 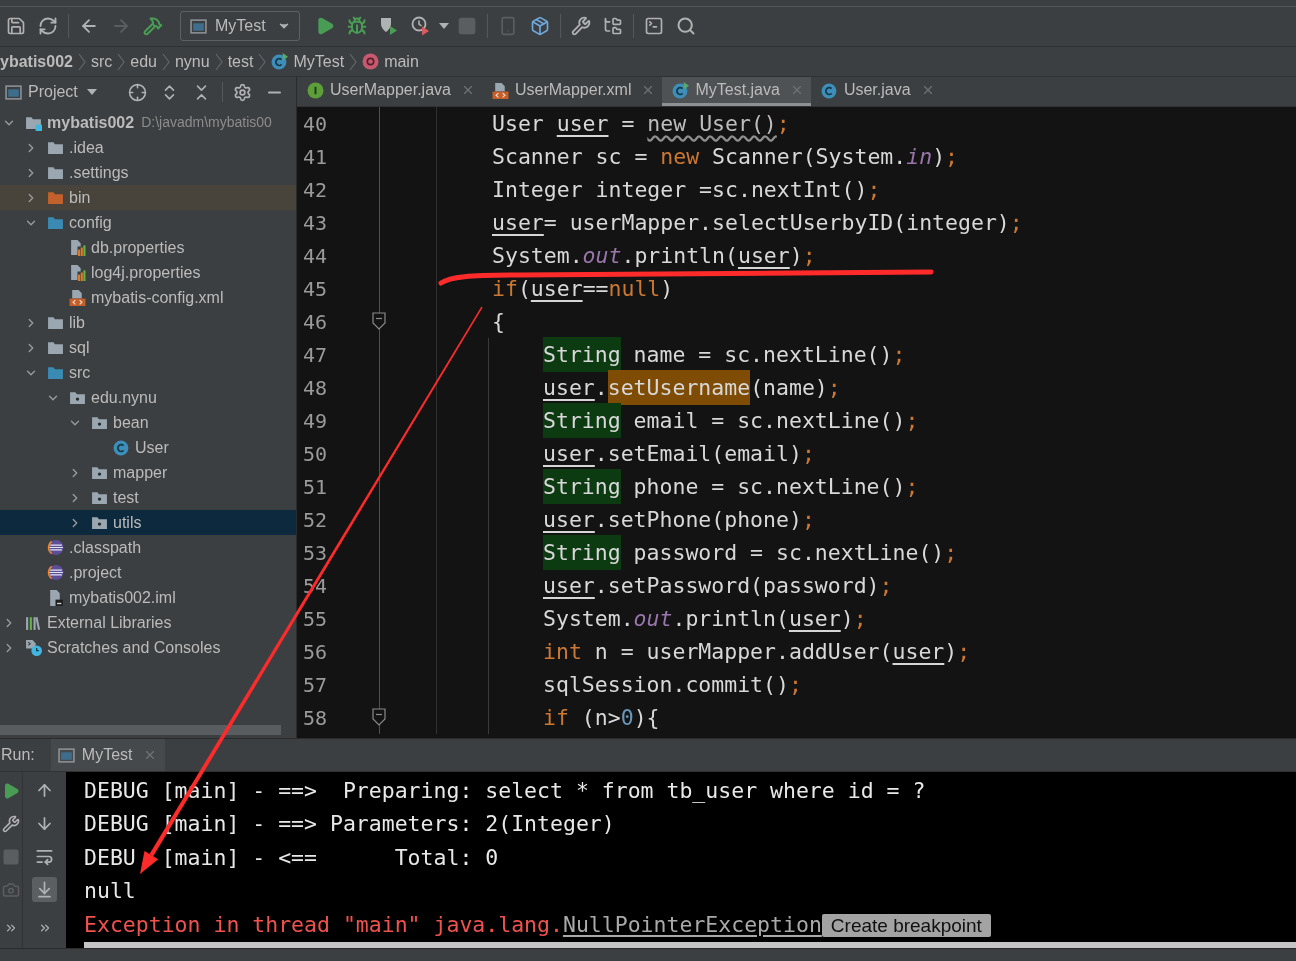 I want to click on settings-icon, so click(x=243, y=92).